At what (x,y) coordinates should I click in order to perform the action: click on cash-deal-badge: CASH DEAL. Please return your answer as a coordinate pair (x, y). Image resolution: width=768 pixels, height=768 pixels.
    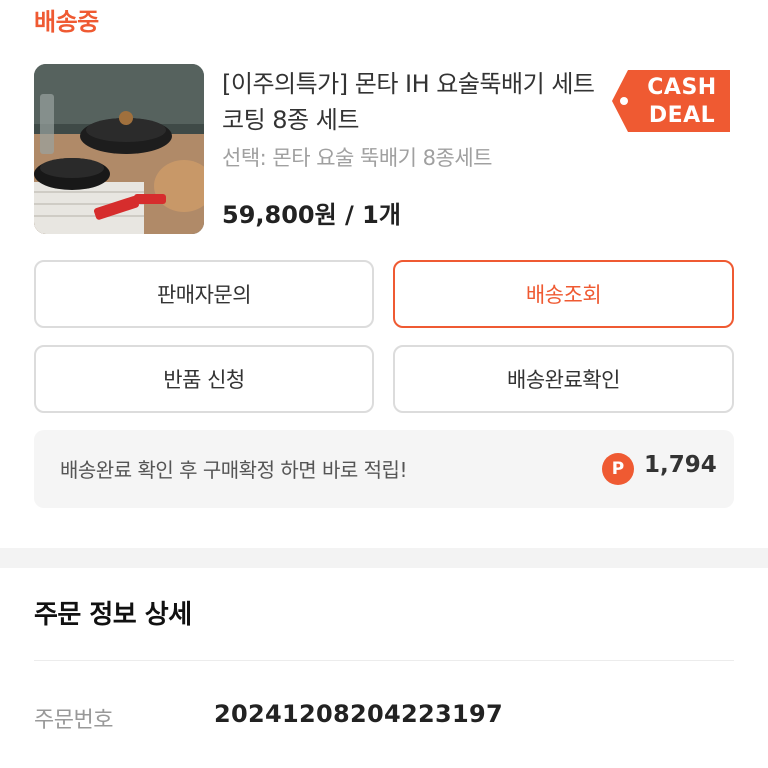
    Looking at the image, I should click on (671, 101).